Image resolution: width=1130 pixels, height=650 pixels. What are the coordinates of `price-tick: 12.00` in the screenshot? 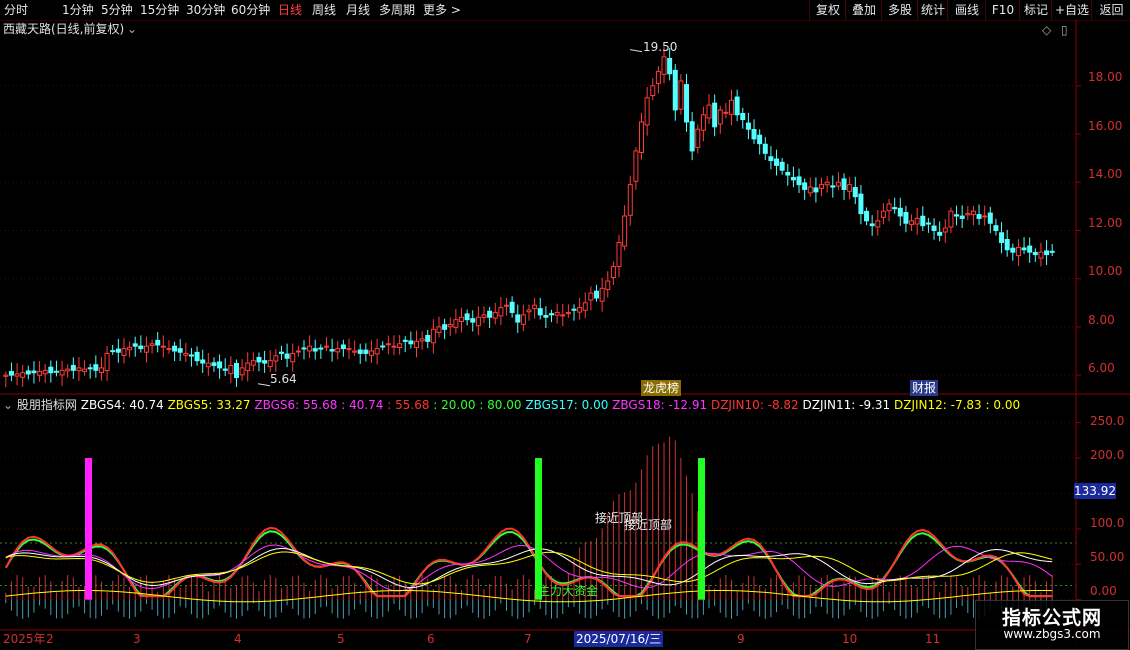 It's located at (1105, 223).